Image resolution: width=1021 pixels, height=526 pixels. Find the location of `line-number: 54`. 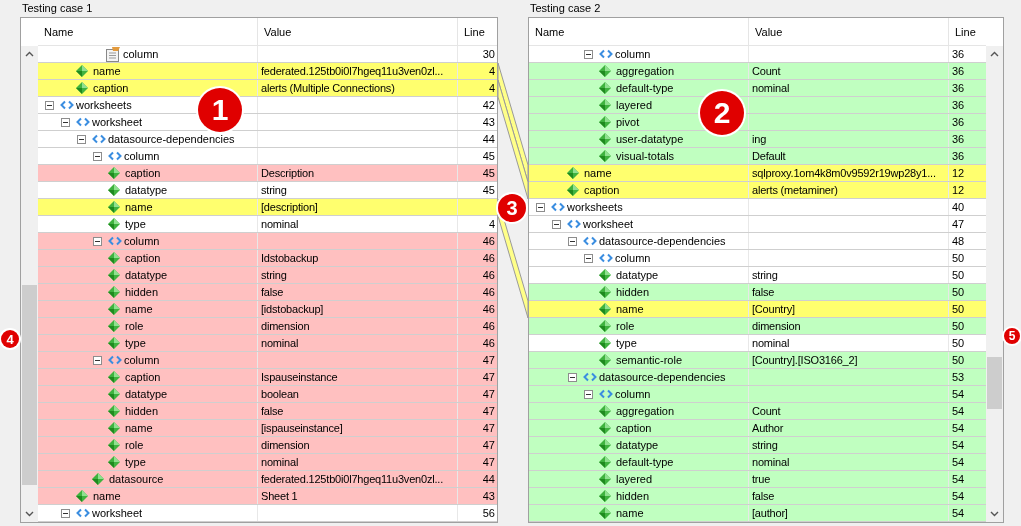

line-number: 54 is located at coordinates (958, 445).